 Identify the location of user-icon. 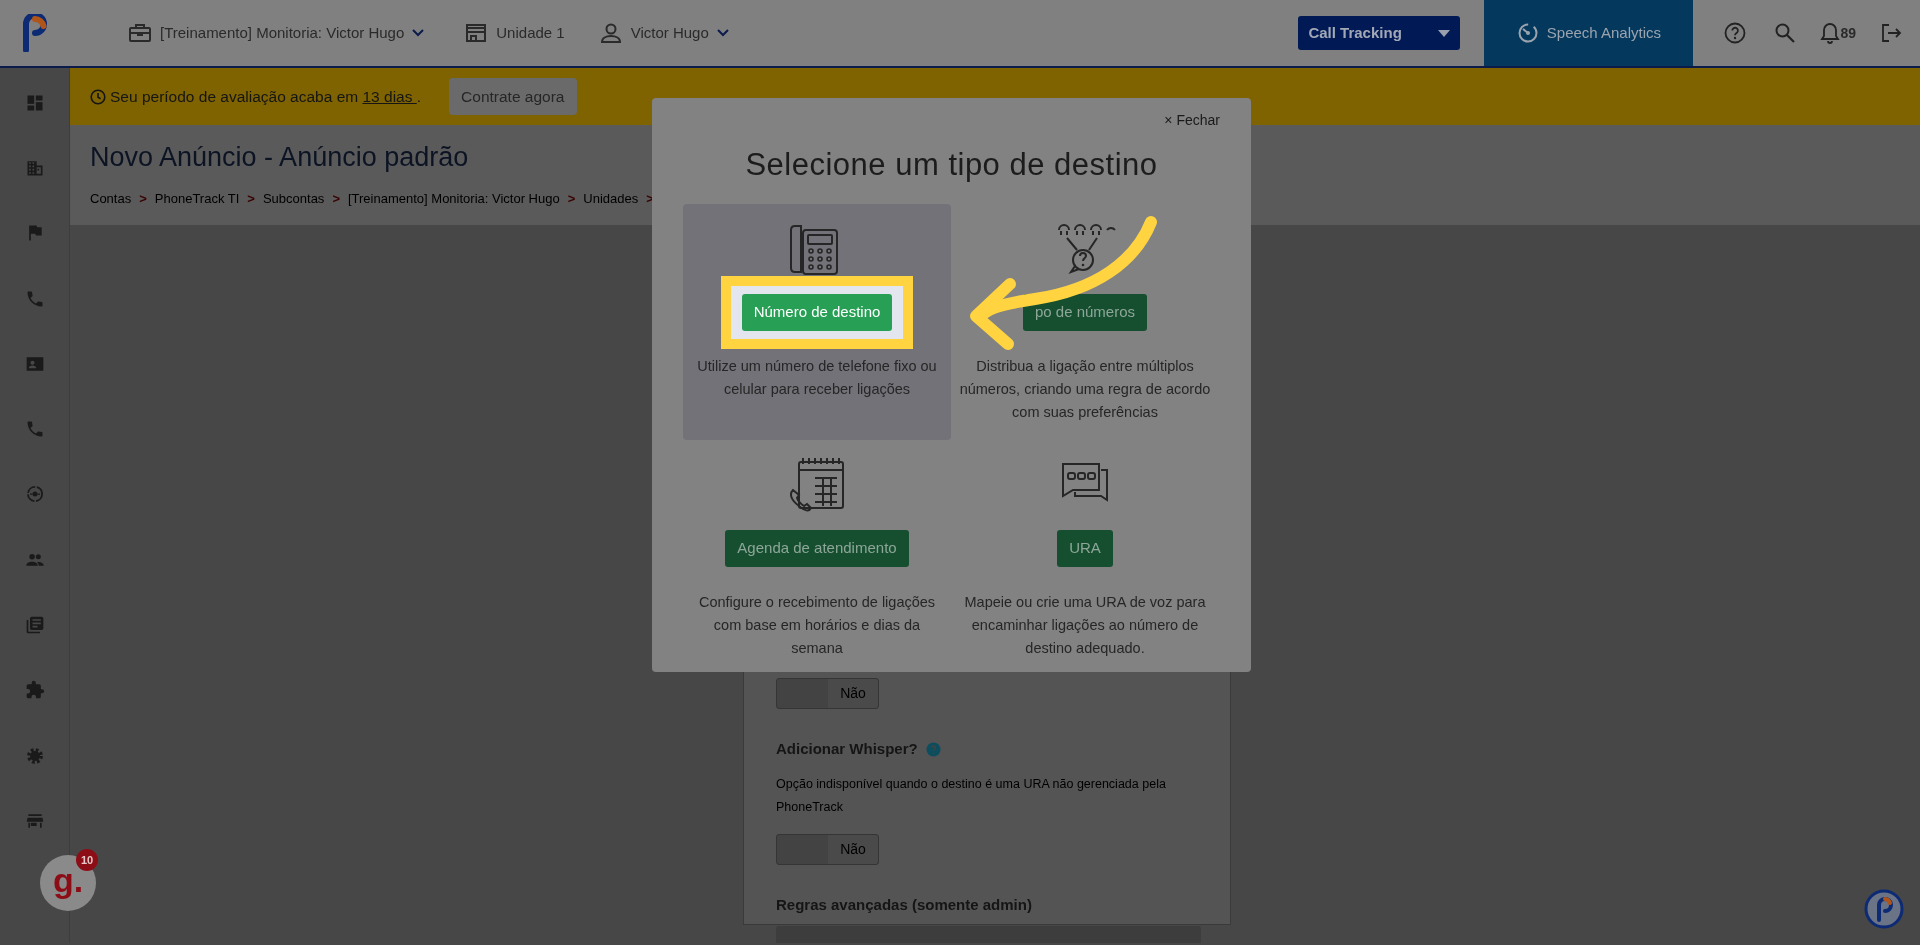
(610, 33).